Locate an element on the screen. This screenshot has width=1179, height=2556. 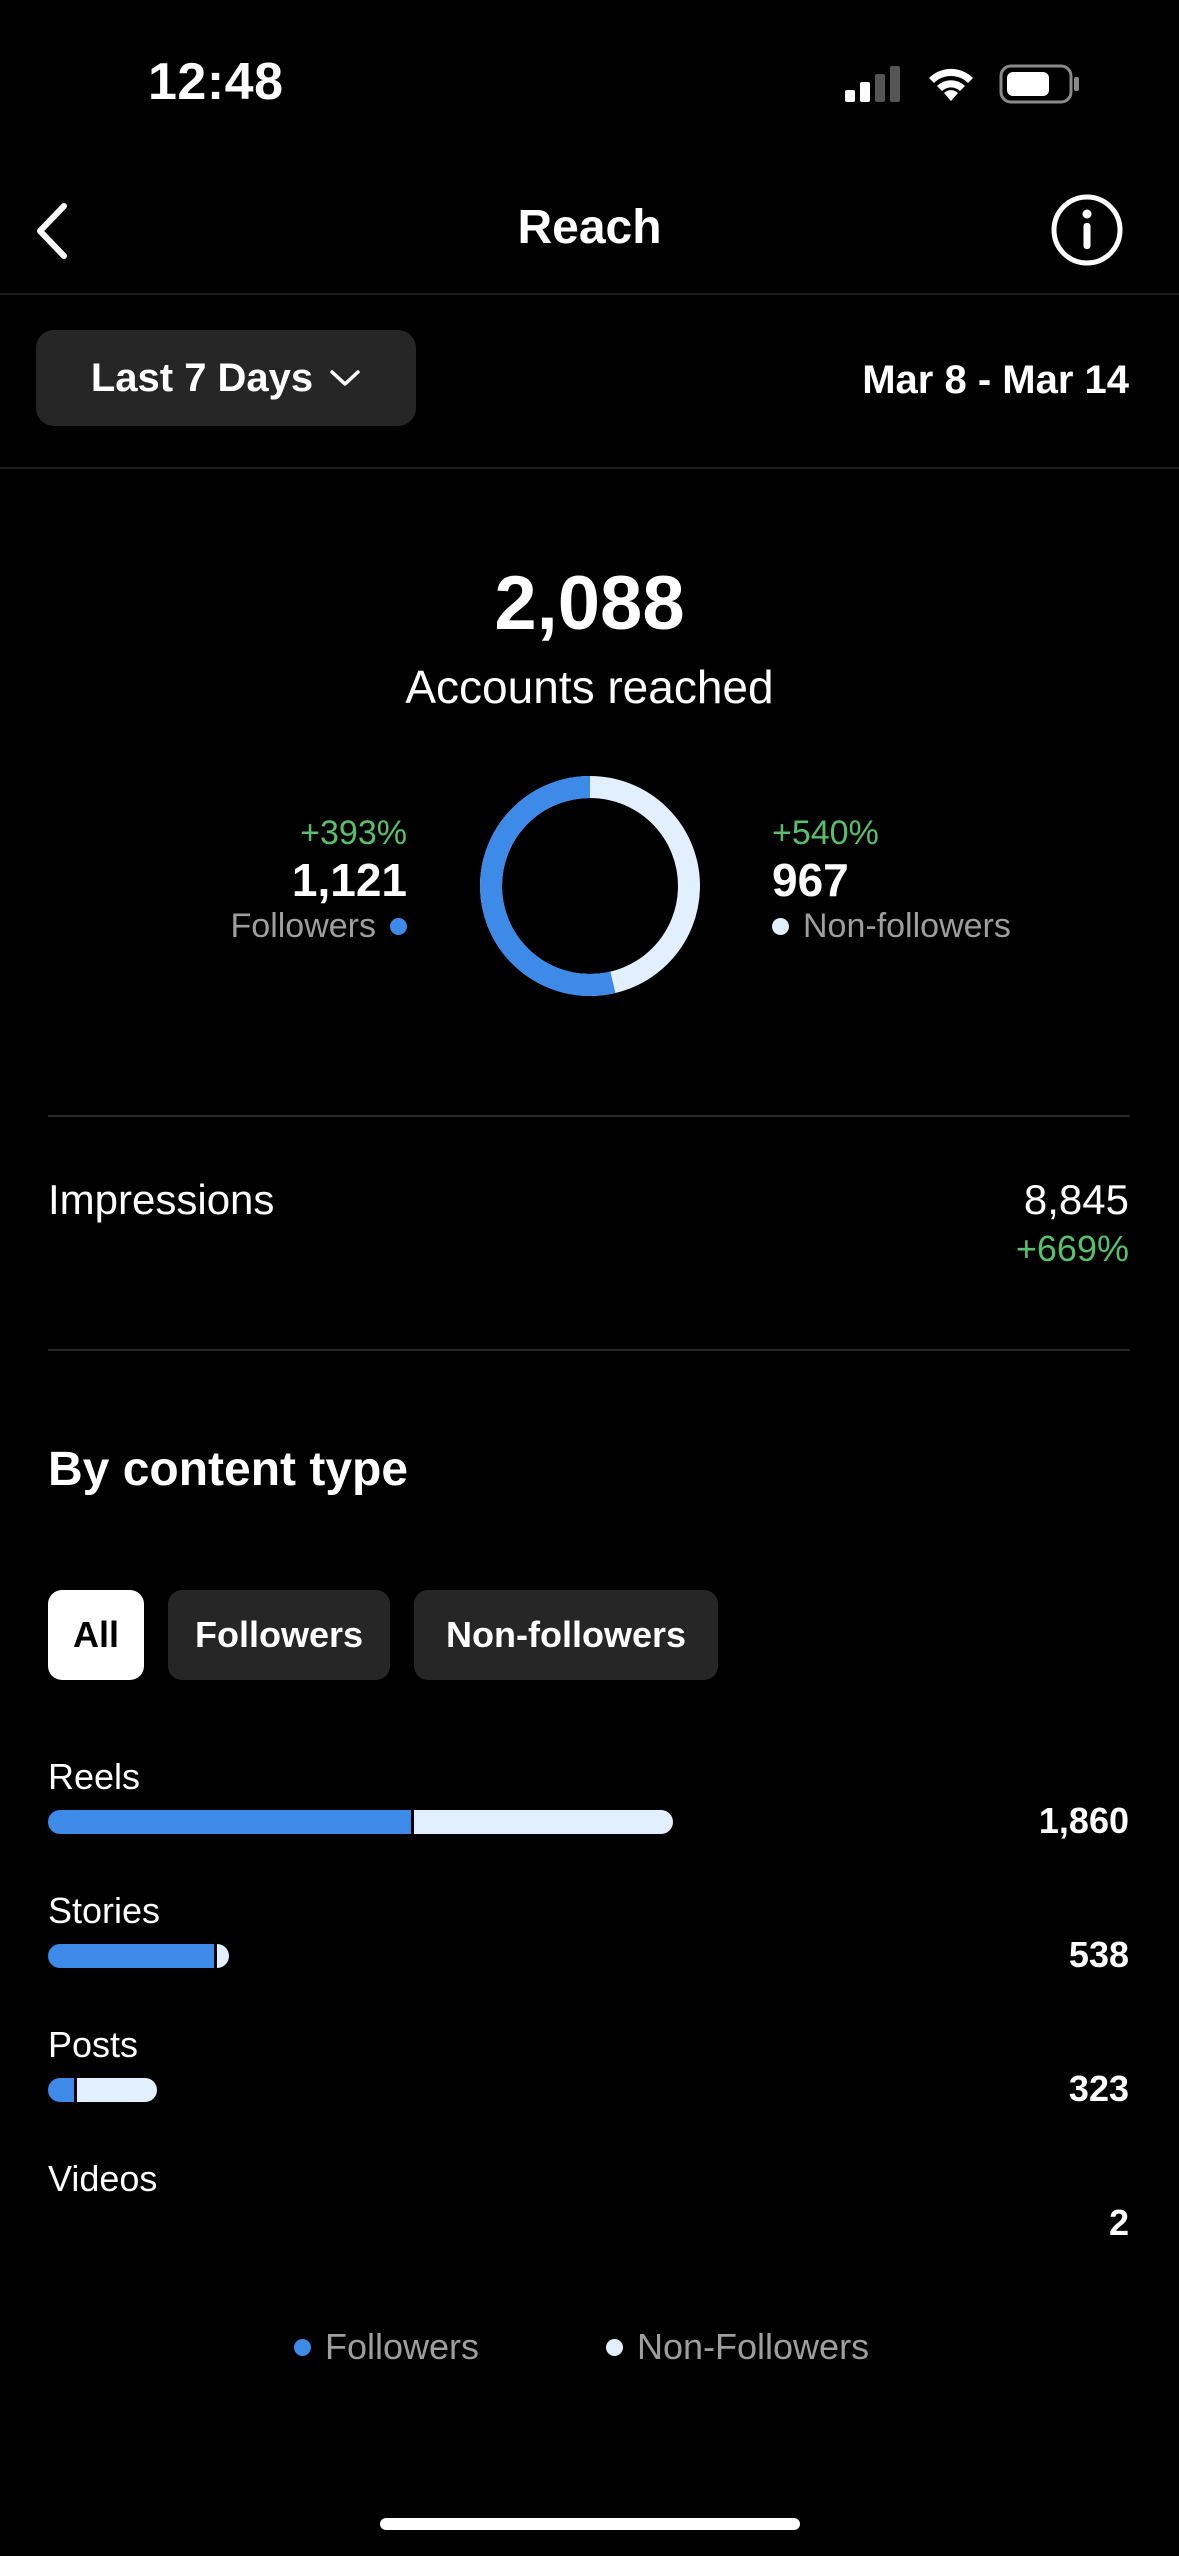
followers-count: 1,121 is located at coordinates (349, 880).